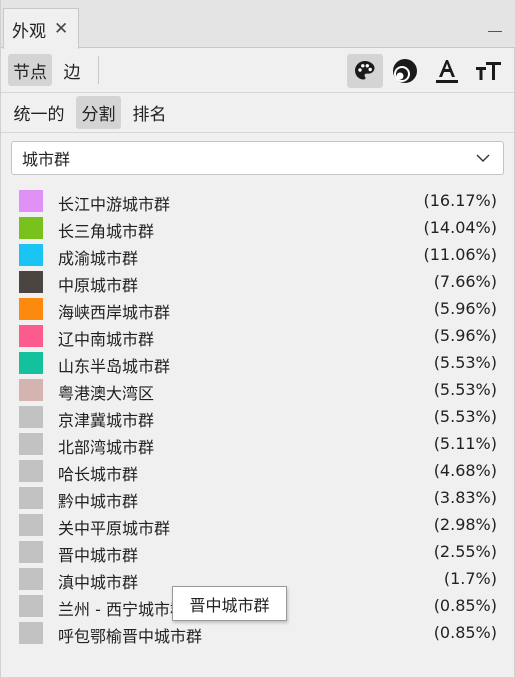 This screenshot has height=677, width=515. Describe the element at coordinates (460, 254) in the screenshot. I see `partition-percent: (11.06%)` at that location.